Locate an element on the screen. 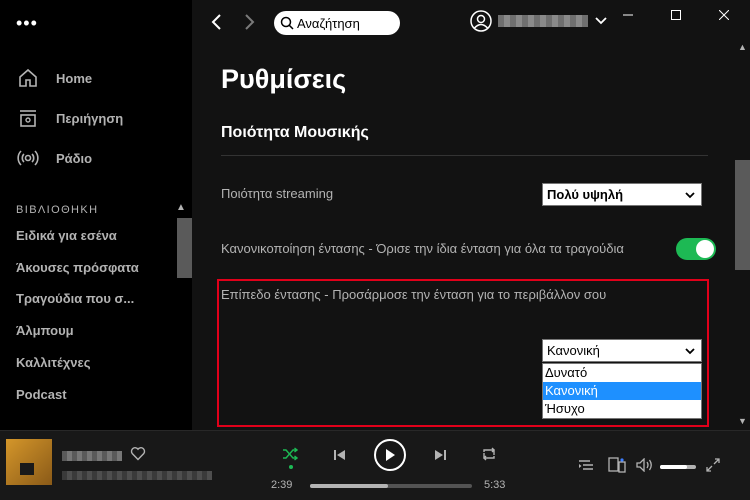 This screenshot has width=750, height=500. library-item: Καλλιτέχνες is located at coordinates (53, 362).